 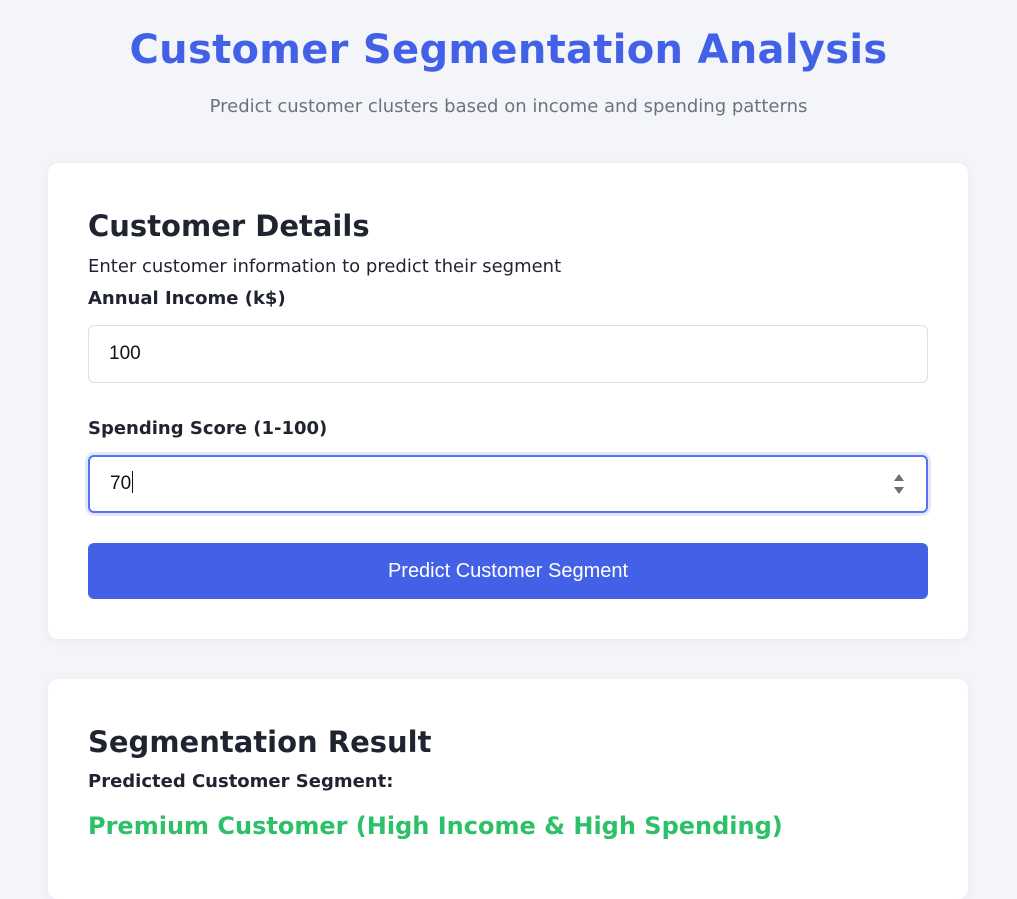 I want to click on annual-income-value: 100, so click(x=125, y=353).